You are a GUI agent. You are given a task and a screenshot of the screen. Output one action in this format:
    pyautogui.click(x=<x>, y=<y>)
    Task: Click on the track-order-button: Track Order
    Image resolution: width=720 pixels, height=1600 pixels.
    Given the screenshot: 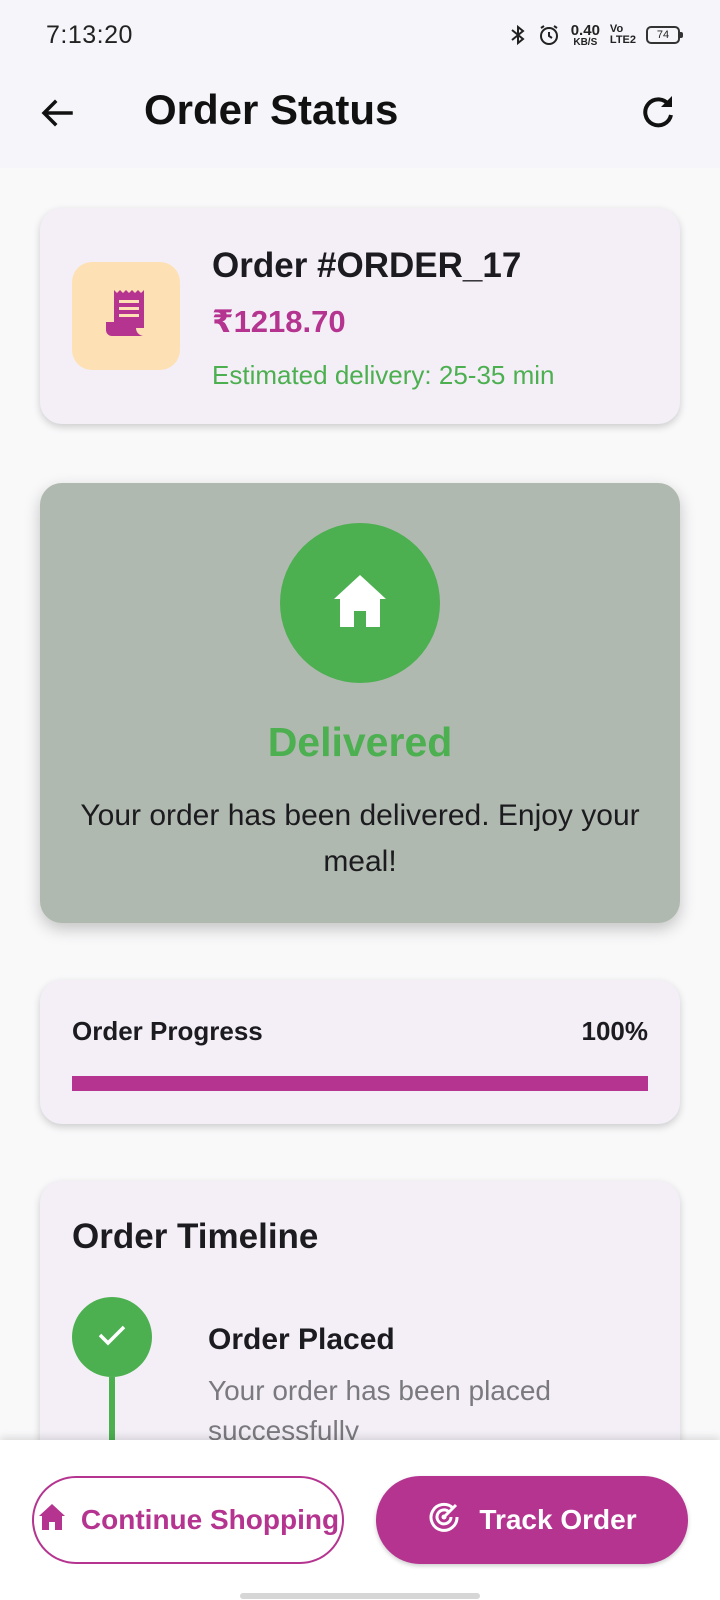 What is the action you would take?
    pyautogui.click(x=532, y=1520)
    